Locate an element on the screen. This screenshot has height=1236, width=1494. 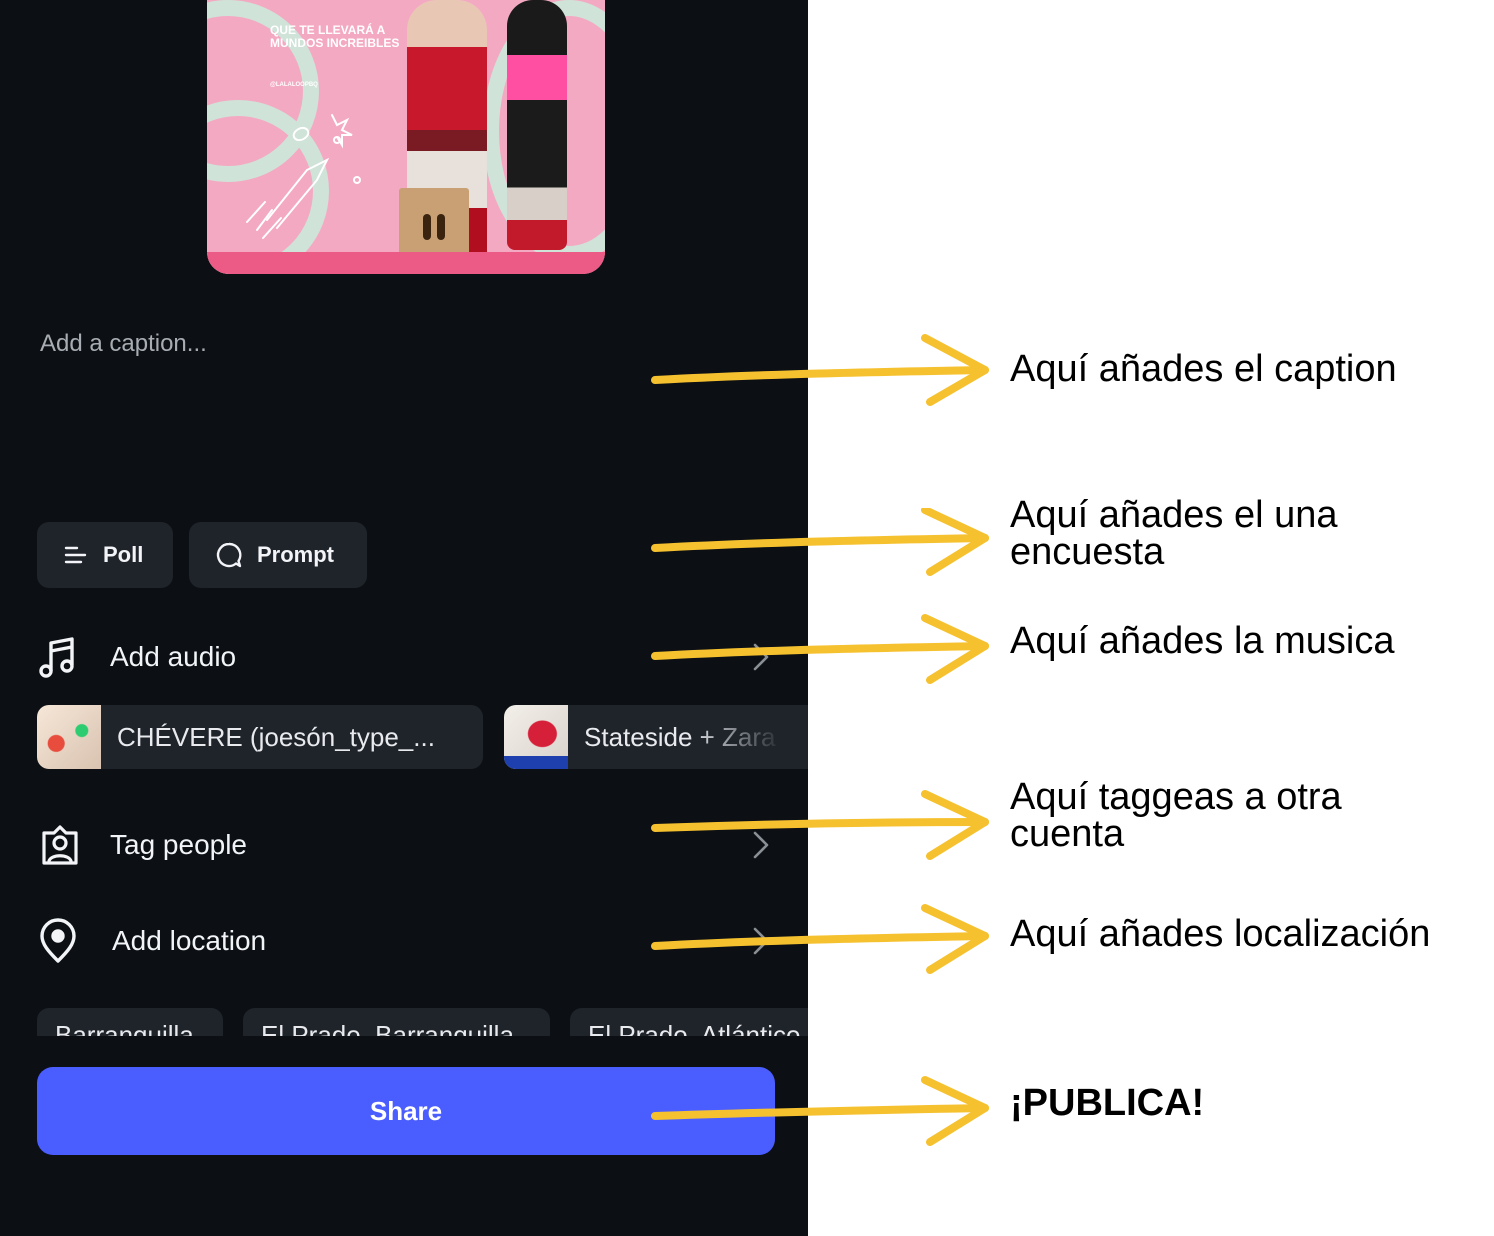
annotation-poll-line2: encuesta is located at coordinates (1087, 552).